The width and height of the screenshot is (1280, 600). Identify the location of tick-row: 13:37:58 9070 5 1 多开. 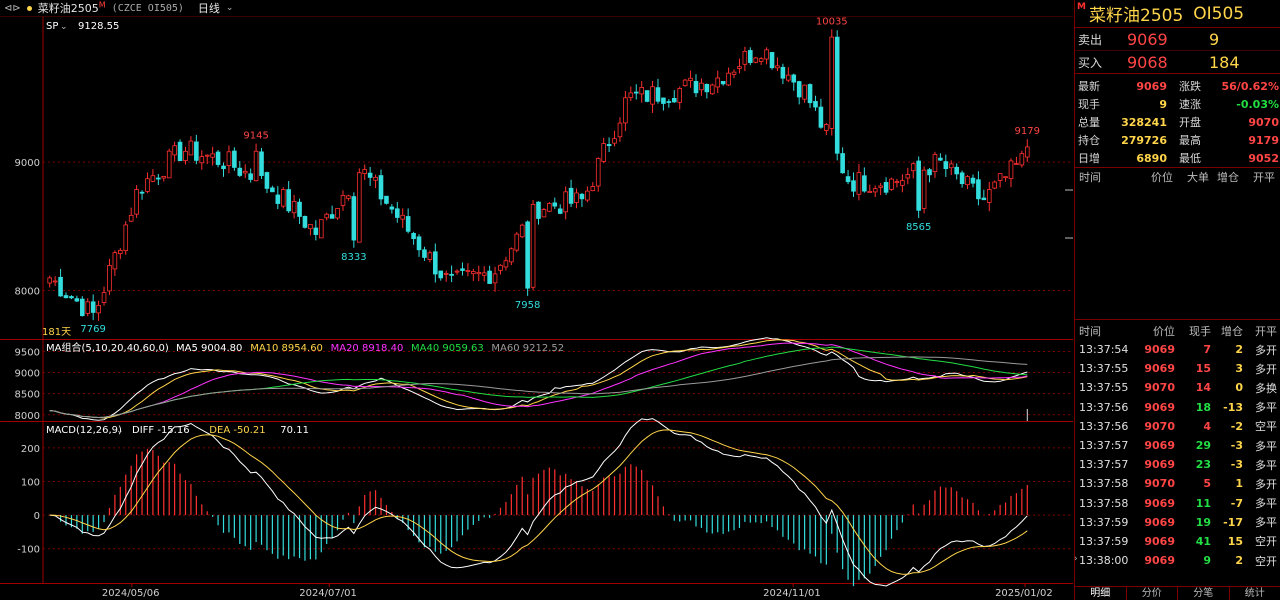
(1177, 483).